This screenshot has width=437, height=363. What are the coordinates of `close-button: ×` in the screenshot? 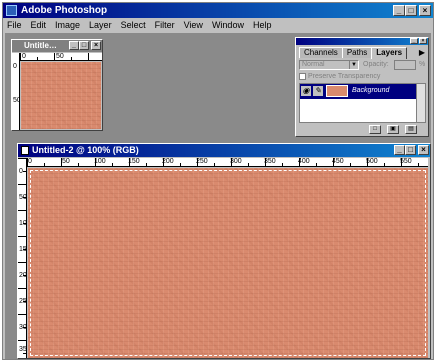 It's located at (425, 10).